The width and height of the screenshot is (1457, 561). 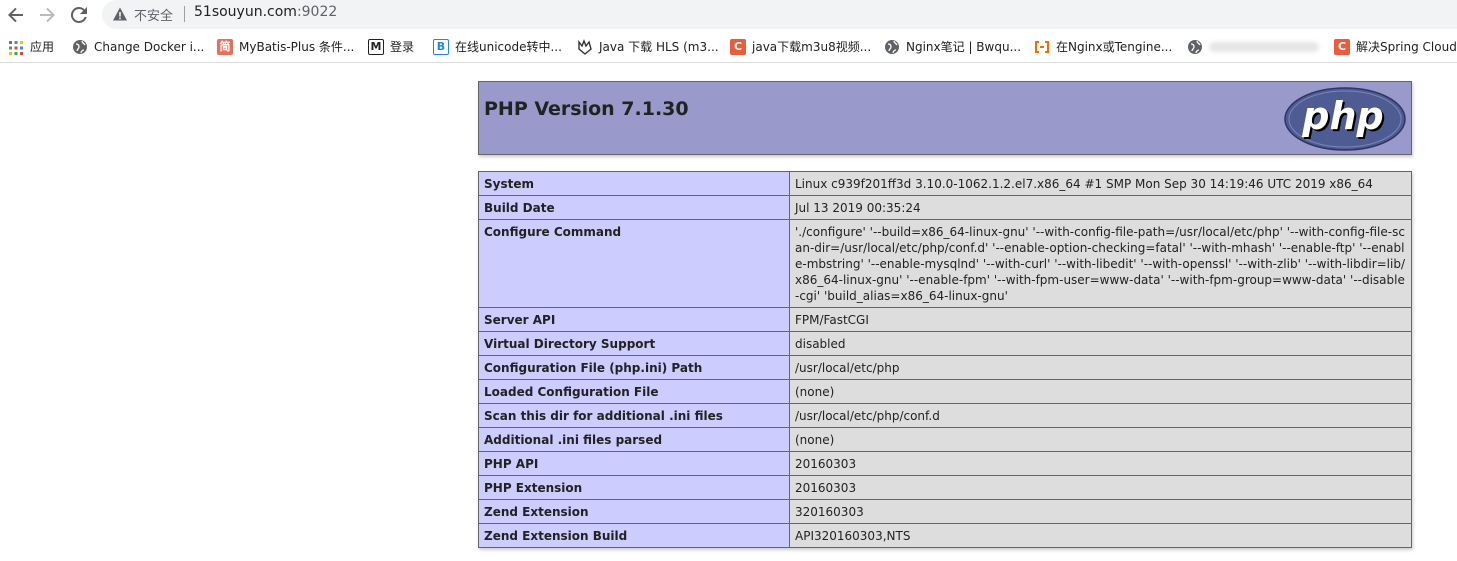 I want to click on table-row: Zend Extension 320160303, so click(x=945, y=511).